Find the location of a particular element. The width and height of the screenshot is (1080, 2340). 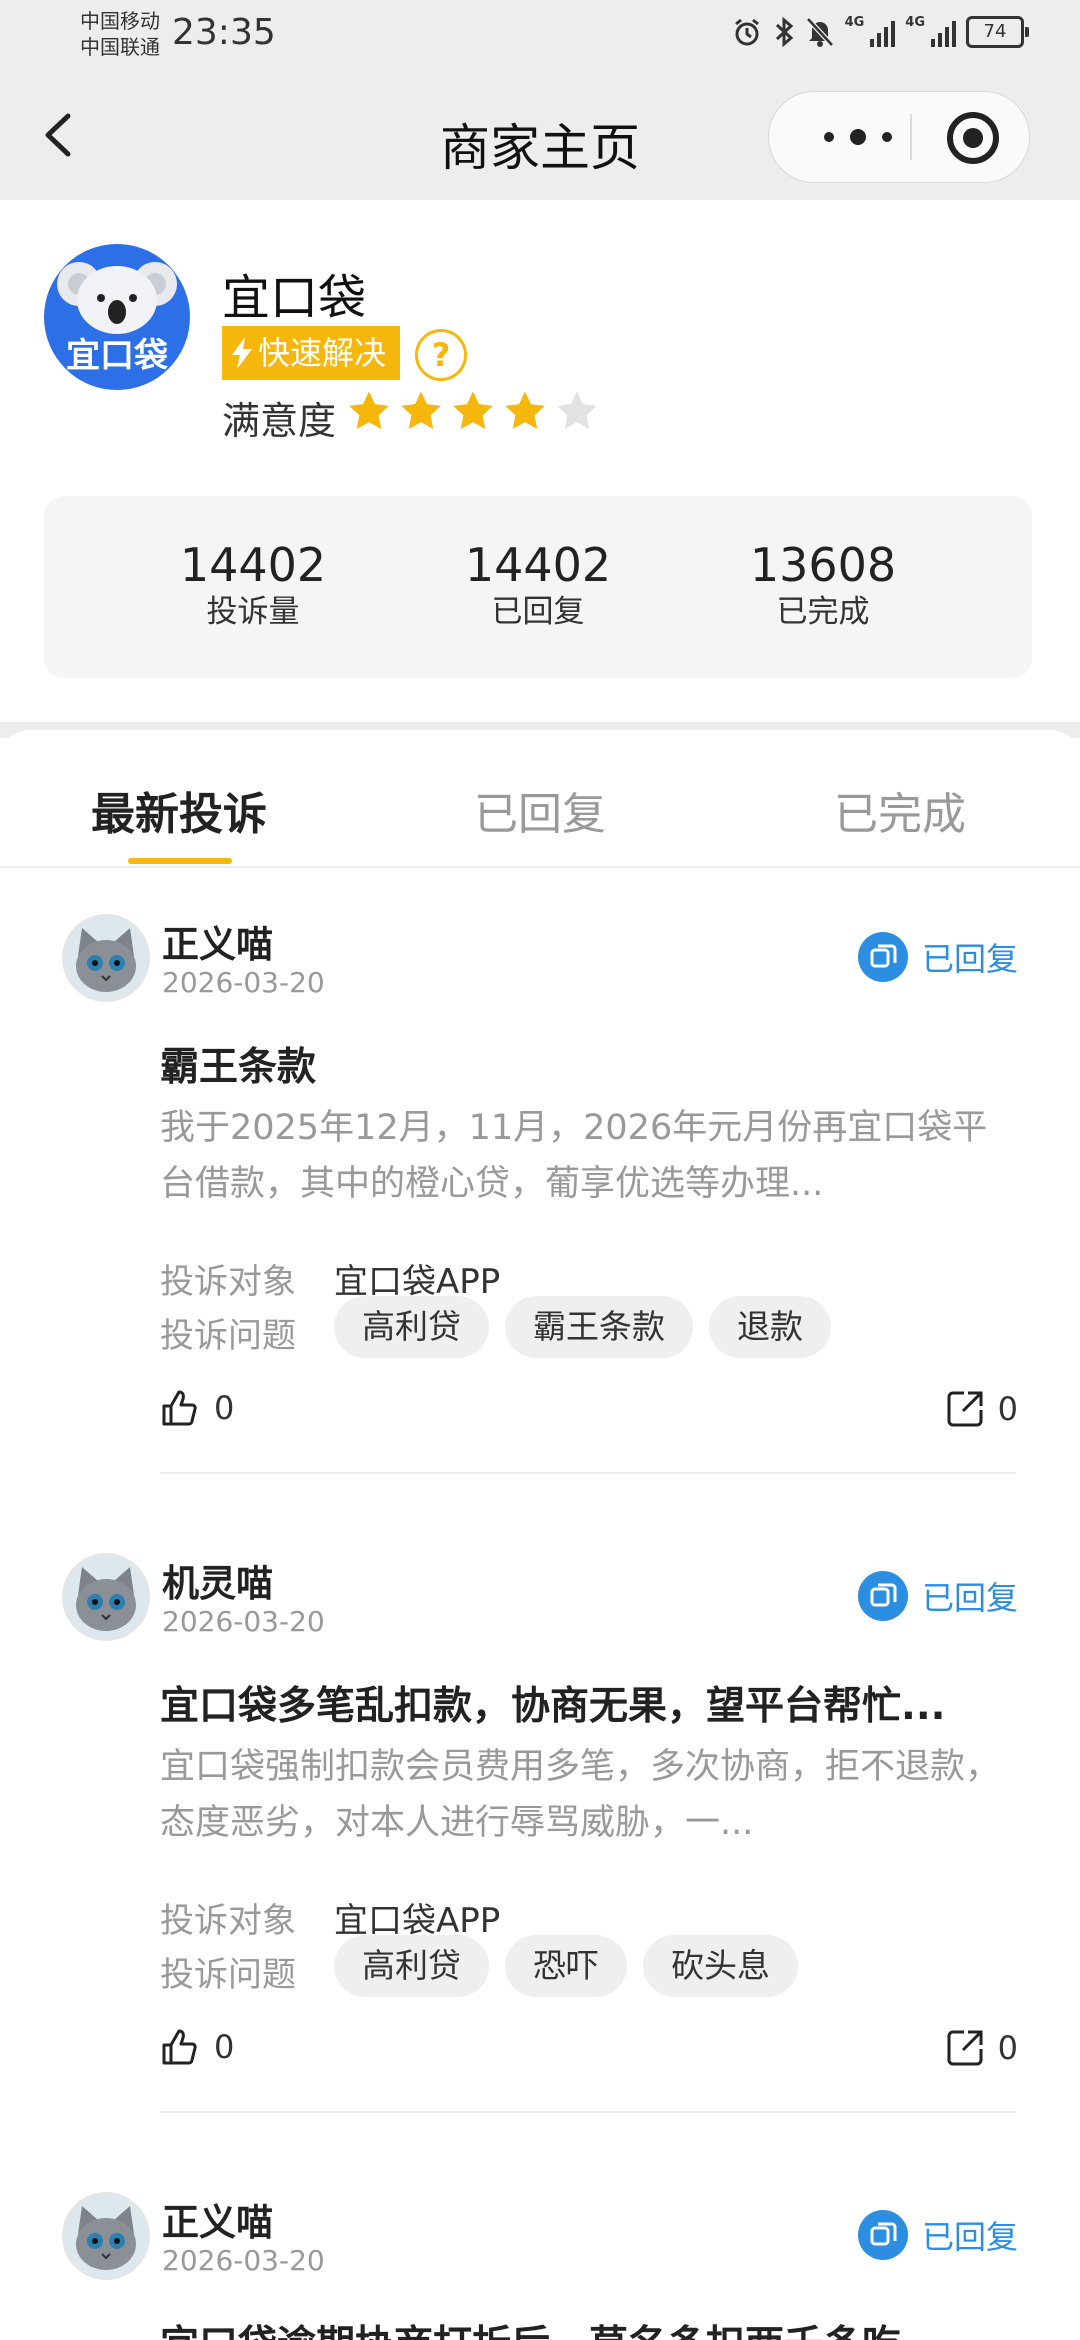

stat-label: 已完成 is located at coordinates (823, 612).